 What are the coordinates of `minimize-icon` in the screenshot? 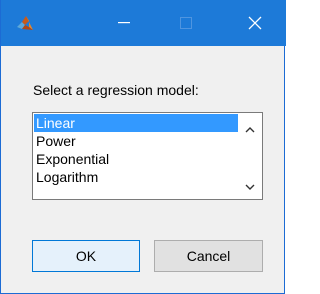 It's located at (124, 23).